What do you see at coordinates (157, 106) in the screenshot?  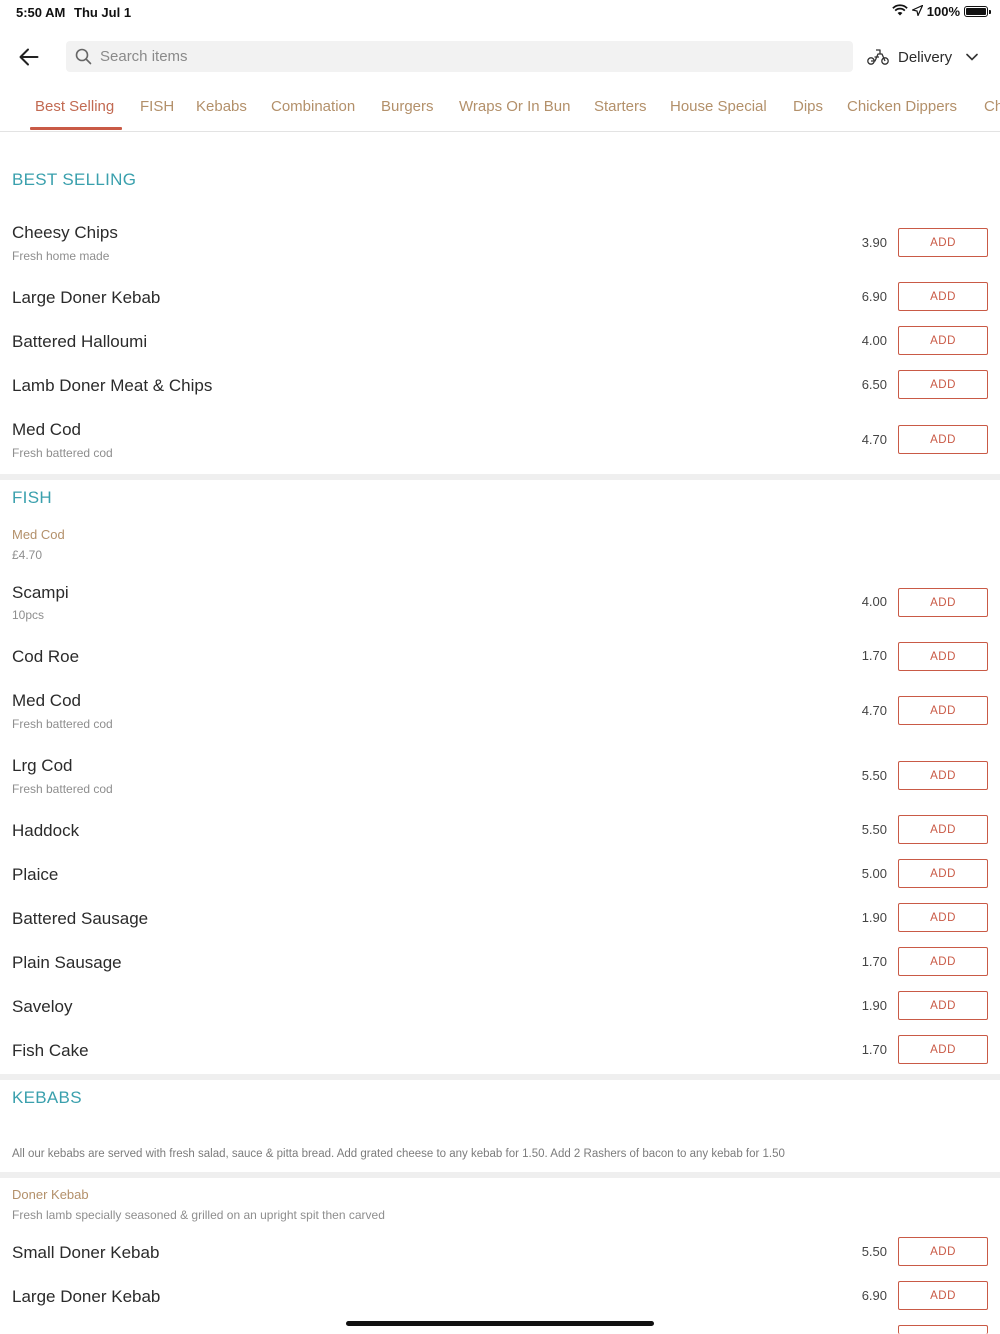 I see `tab-fish: FISH` at bounding box center [157, 106].